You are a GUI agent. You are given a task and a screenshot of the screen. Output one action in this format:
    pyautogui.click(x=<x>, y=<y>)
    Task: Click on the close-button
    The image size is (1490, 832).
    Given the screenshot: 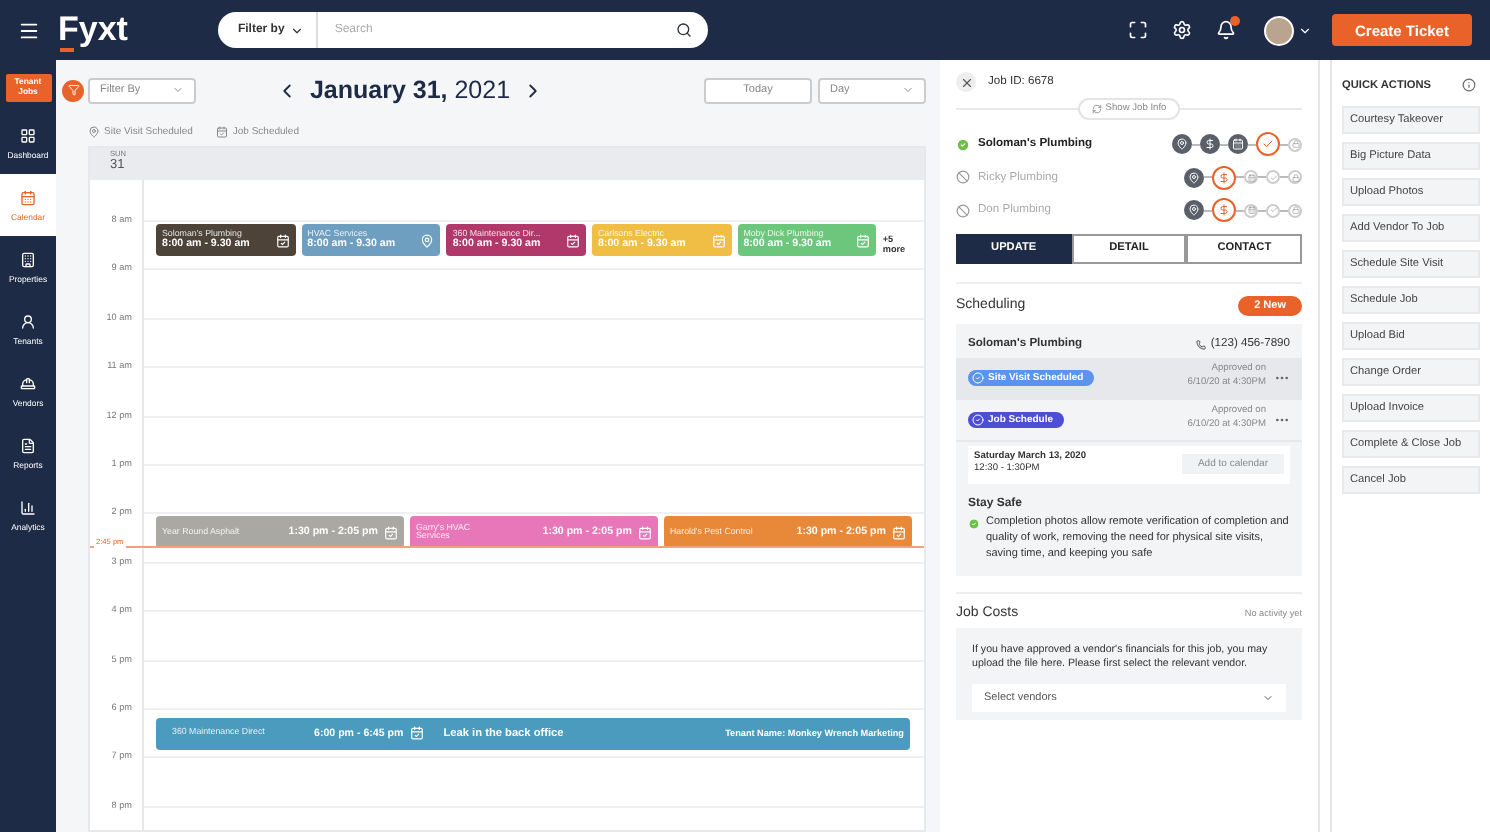 What is the action you would take?
    pyautogui.click(x=966, y=82)
    